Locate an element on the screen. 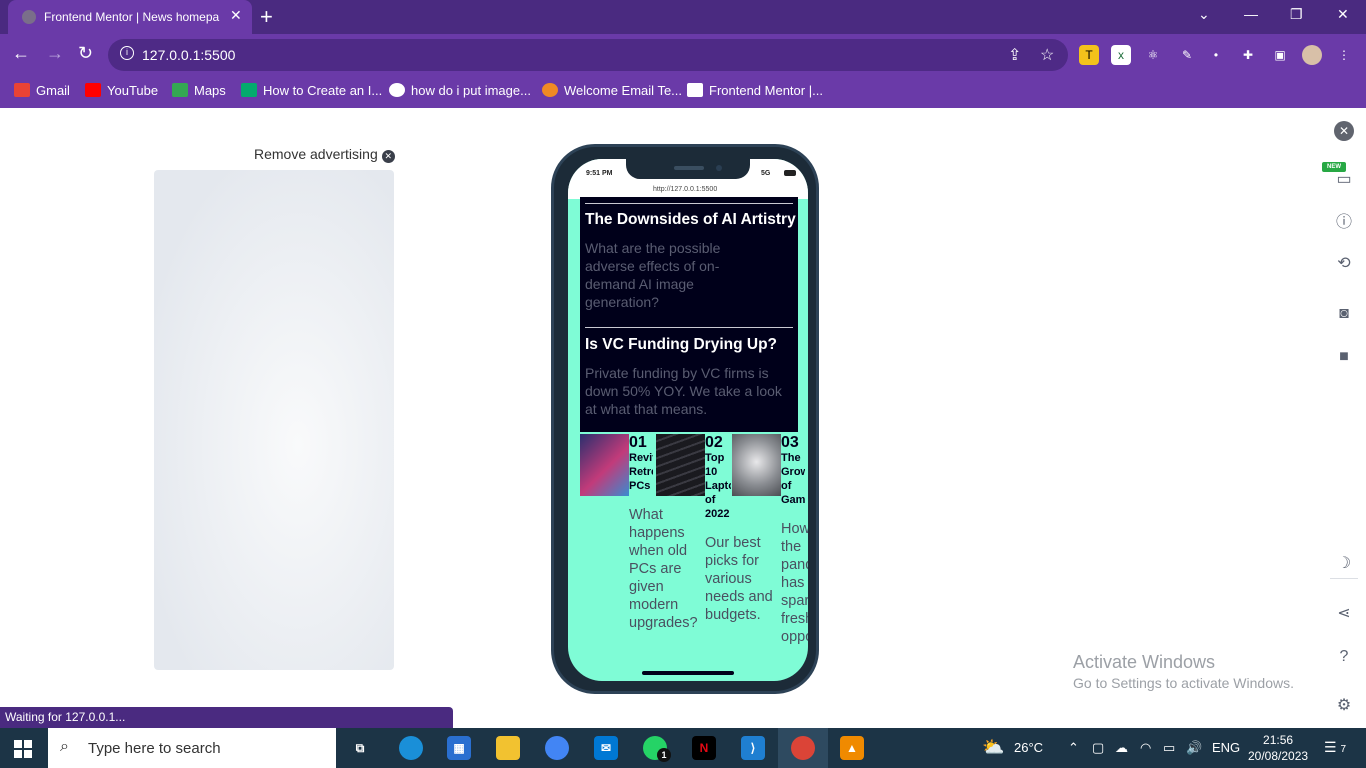  chrome-profile-icon is located at coordinates (803, 748).